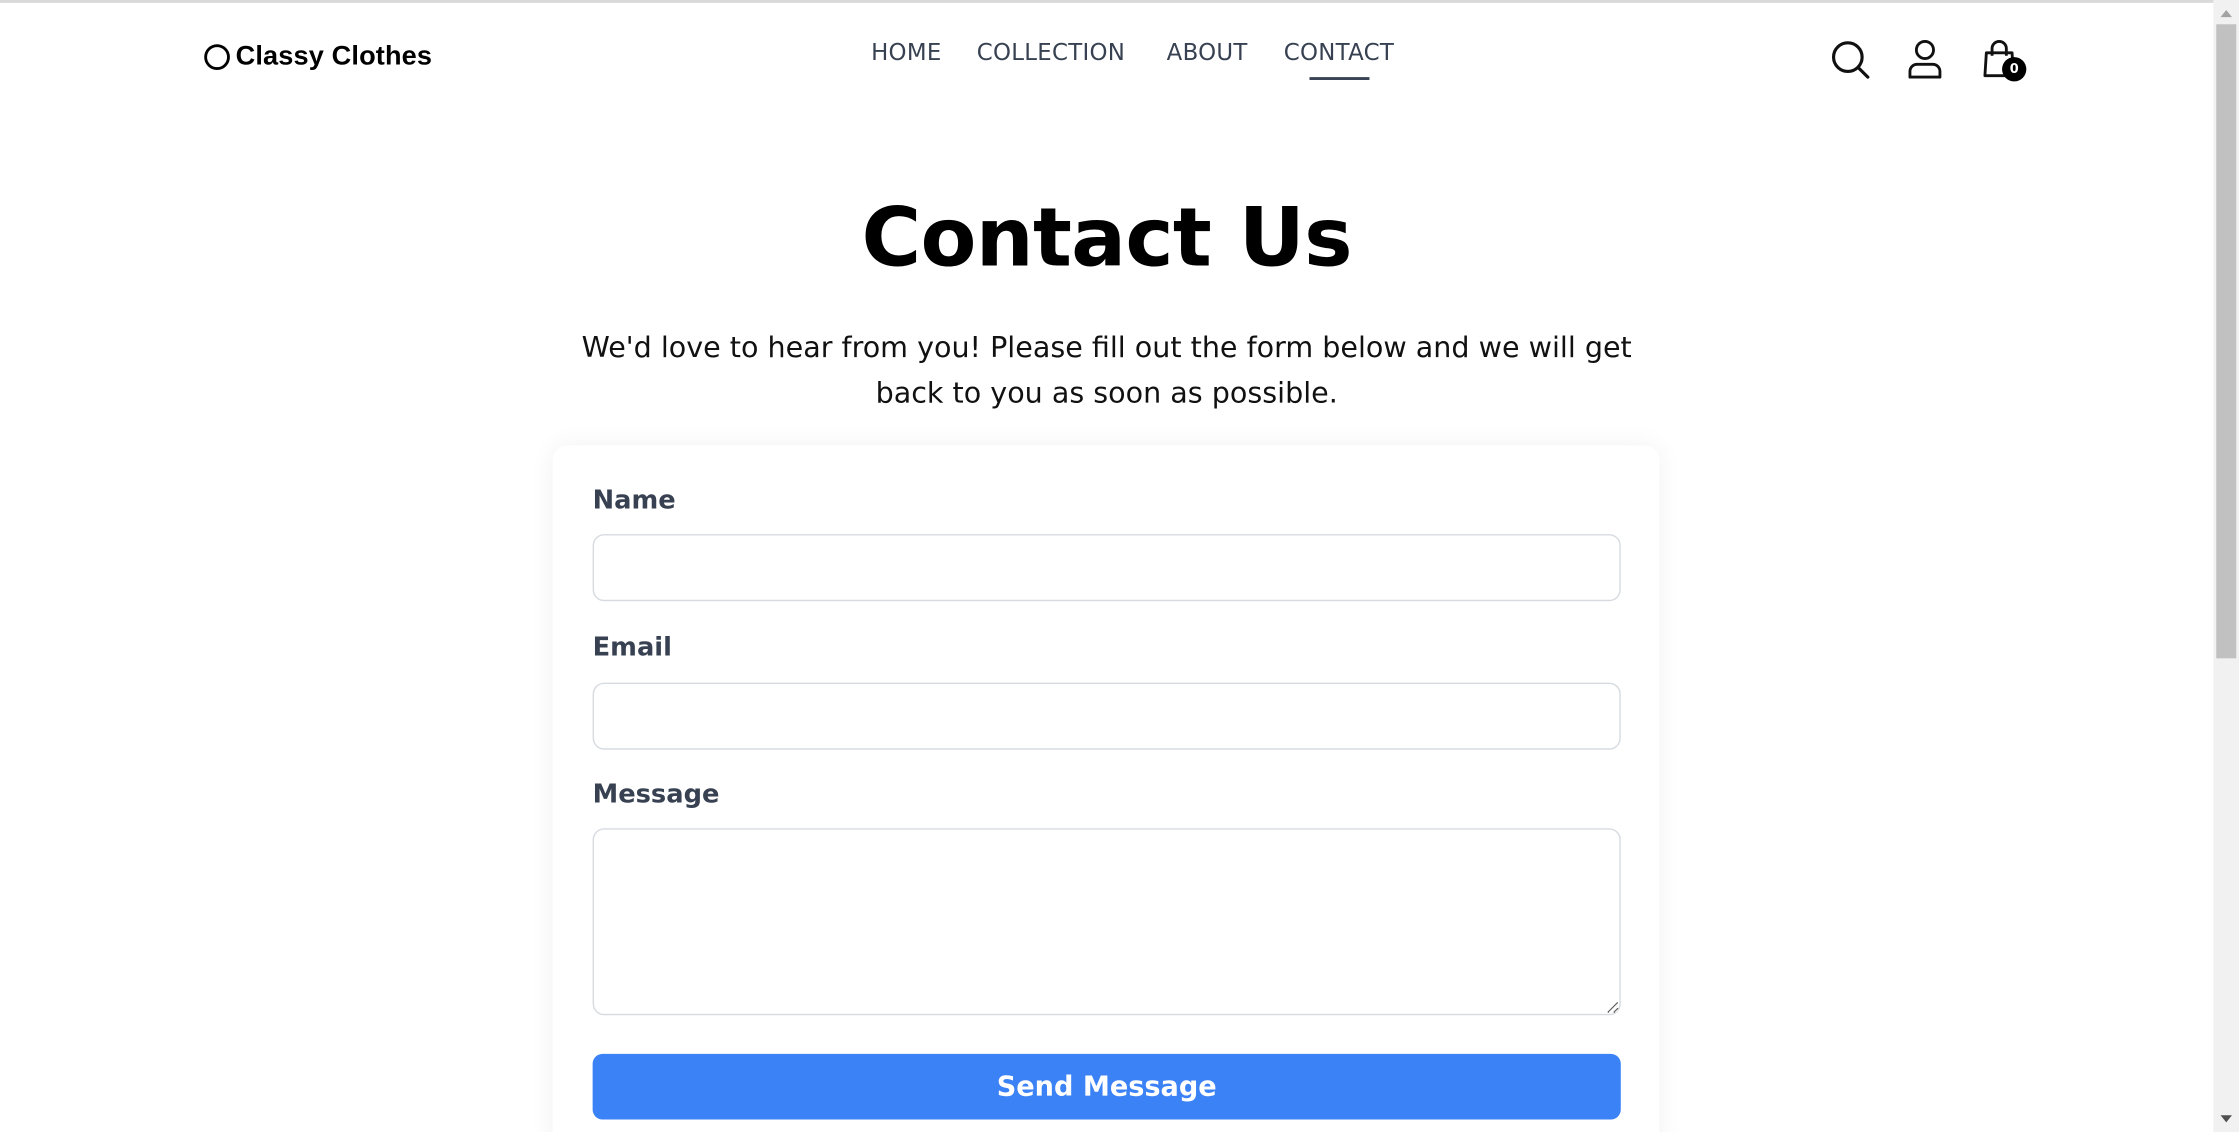 Image resolution: width=2239 pixels, height=1132 pixels. What do you see at coordinates (656, 794) in the screenshot?
I see `message-label: Message` at bounding box center [656, 794].